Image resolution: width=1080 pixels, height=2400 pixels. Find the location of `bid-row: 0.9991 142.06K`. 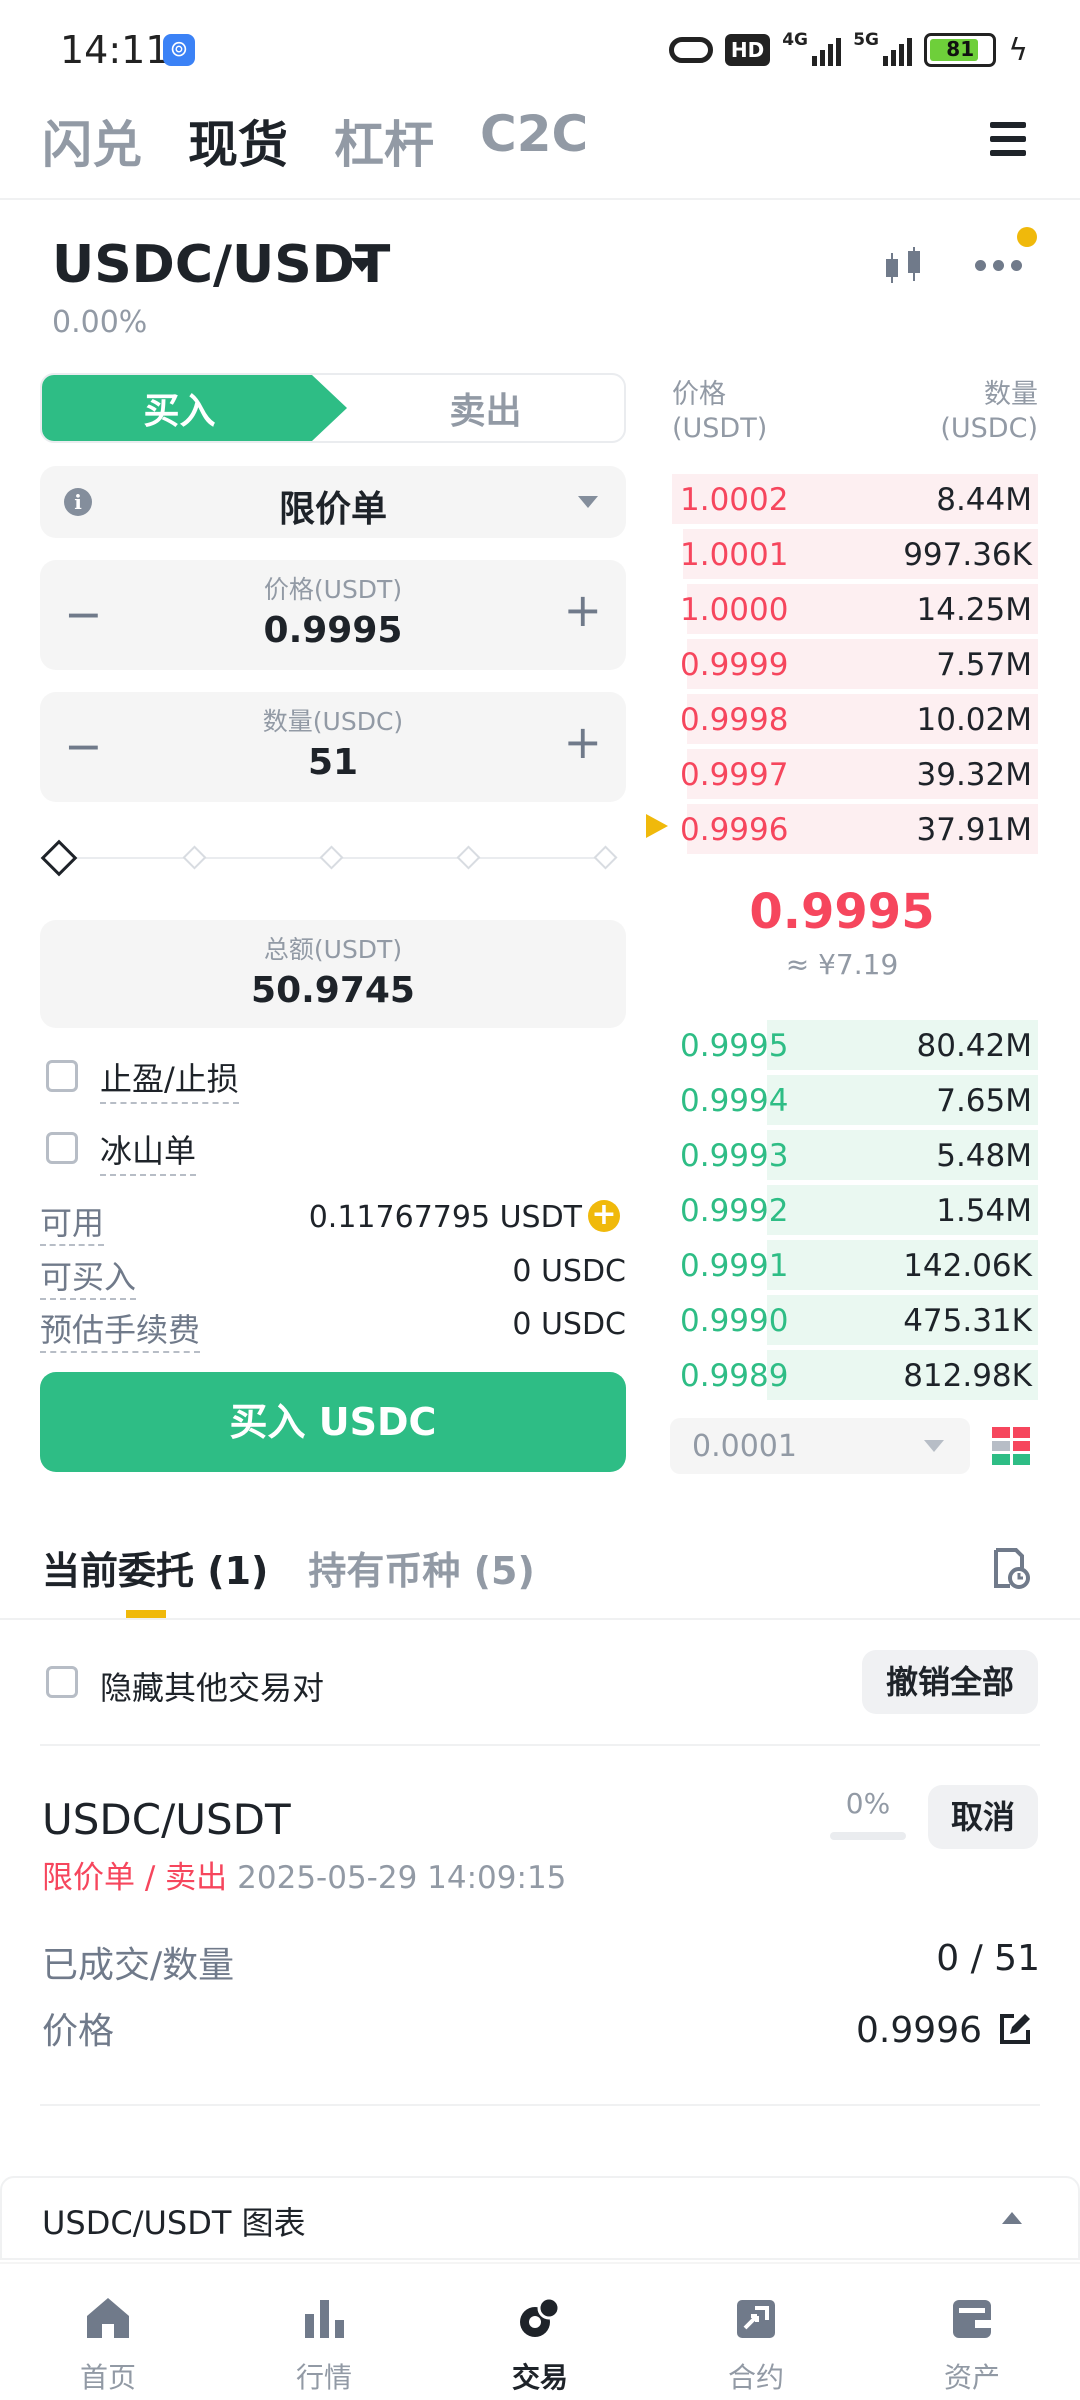

bid-row: 0.9991 142.06K is located at coordinates (855, 1265).